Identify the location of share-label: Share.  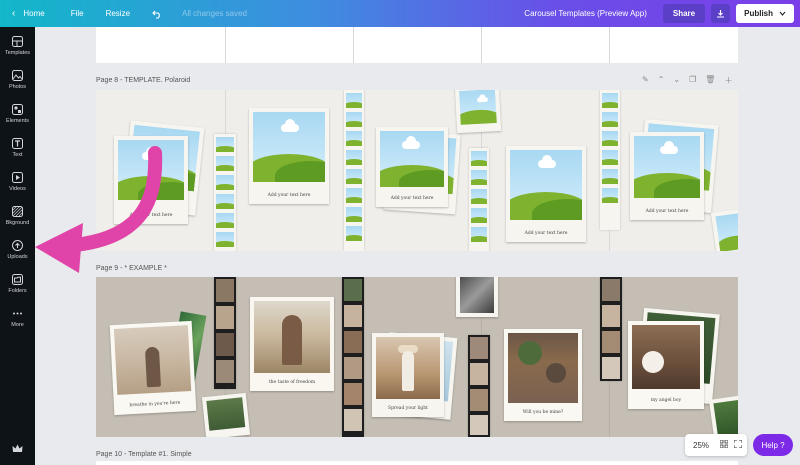
(684, 13).